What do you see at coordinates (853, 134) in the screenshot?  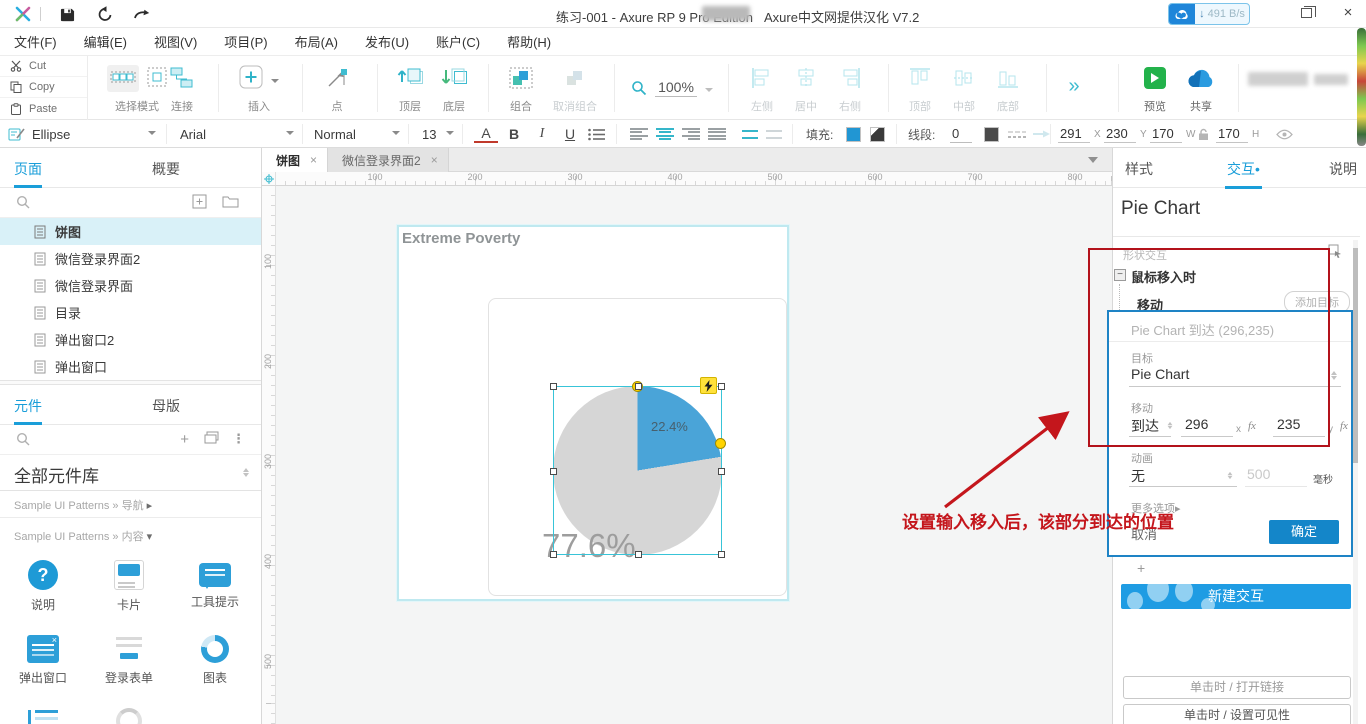 I see `fill-color-swatch` at bounding box center [853, 134].